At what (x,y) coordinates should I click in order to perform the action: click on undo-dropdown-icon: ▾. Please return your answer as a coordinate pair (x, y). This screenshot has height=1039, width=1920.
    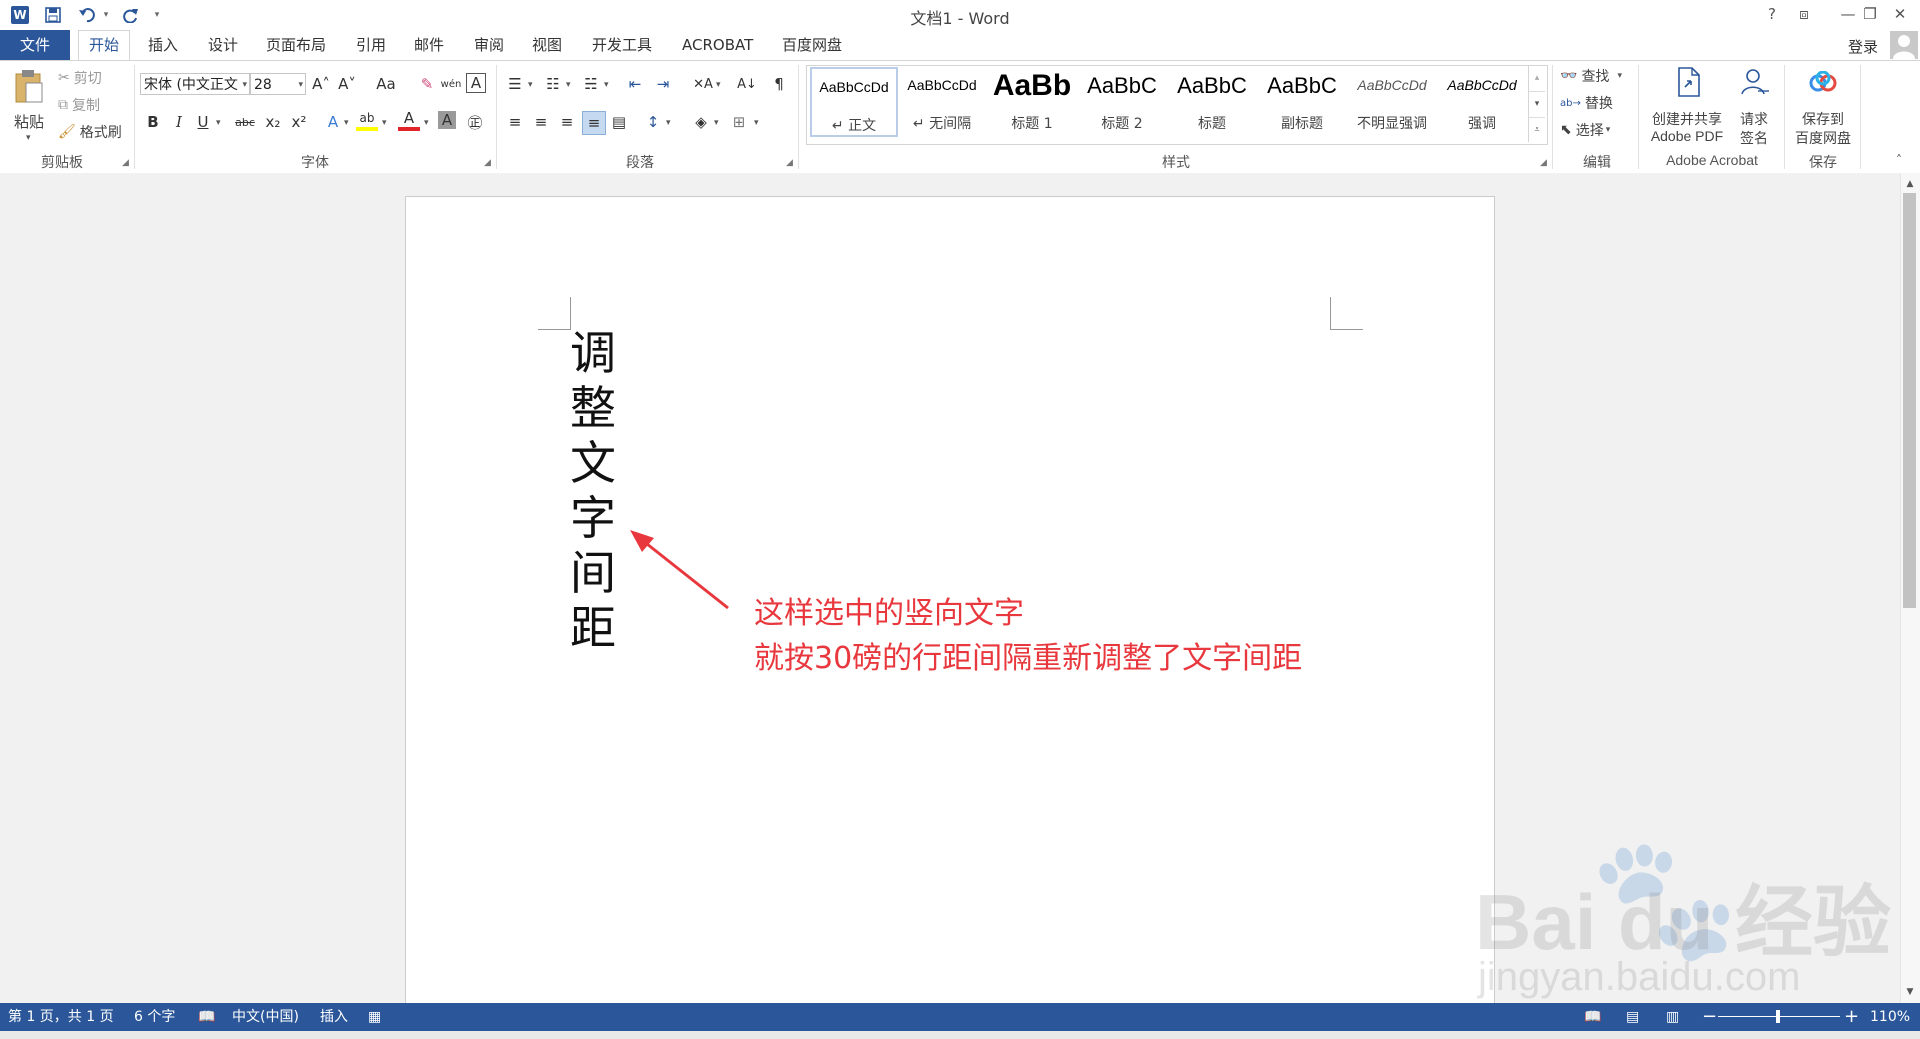
    Looking at the image, I should click on (106, 15).